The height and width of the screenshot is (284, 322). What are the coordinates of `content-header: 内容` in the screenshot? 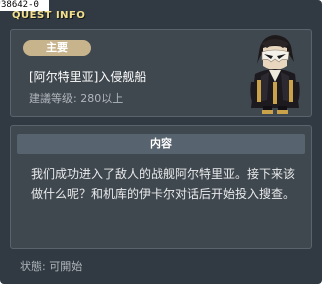 It's located at (161, 144).